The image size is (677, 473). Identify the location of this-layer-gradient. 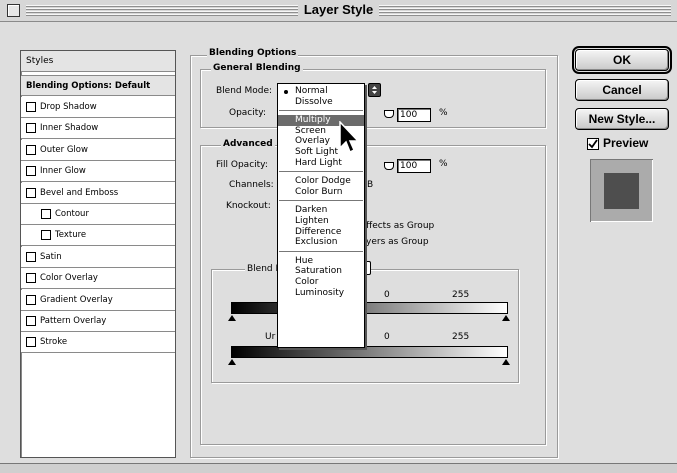
(369, 308).